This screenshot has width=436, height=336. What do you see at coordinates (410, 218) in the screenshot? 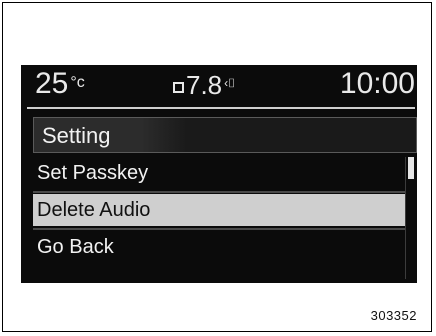
I see `menu-scrollbar` at bounding box center [410, 218].